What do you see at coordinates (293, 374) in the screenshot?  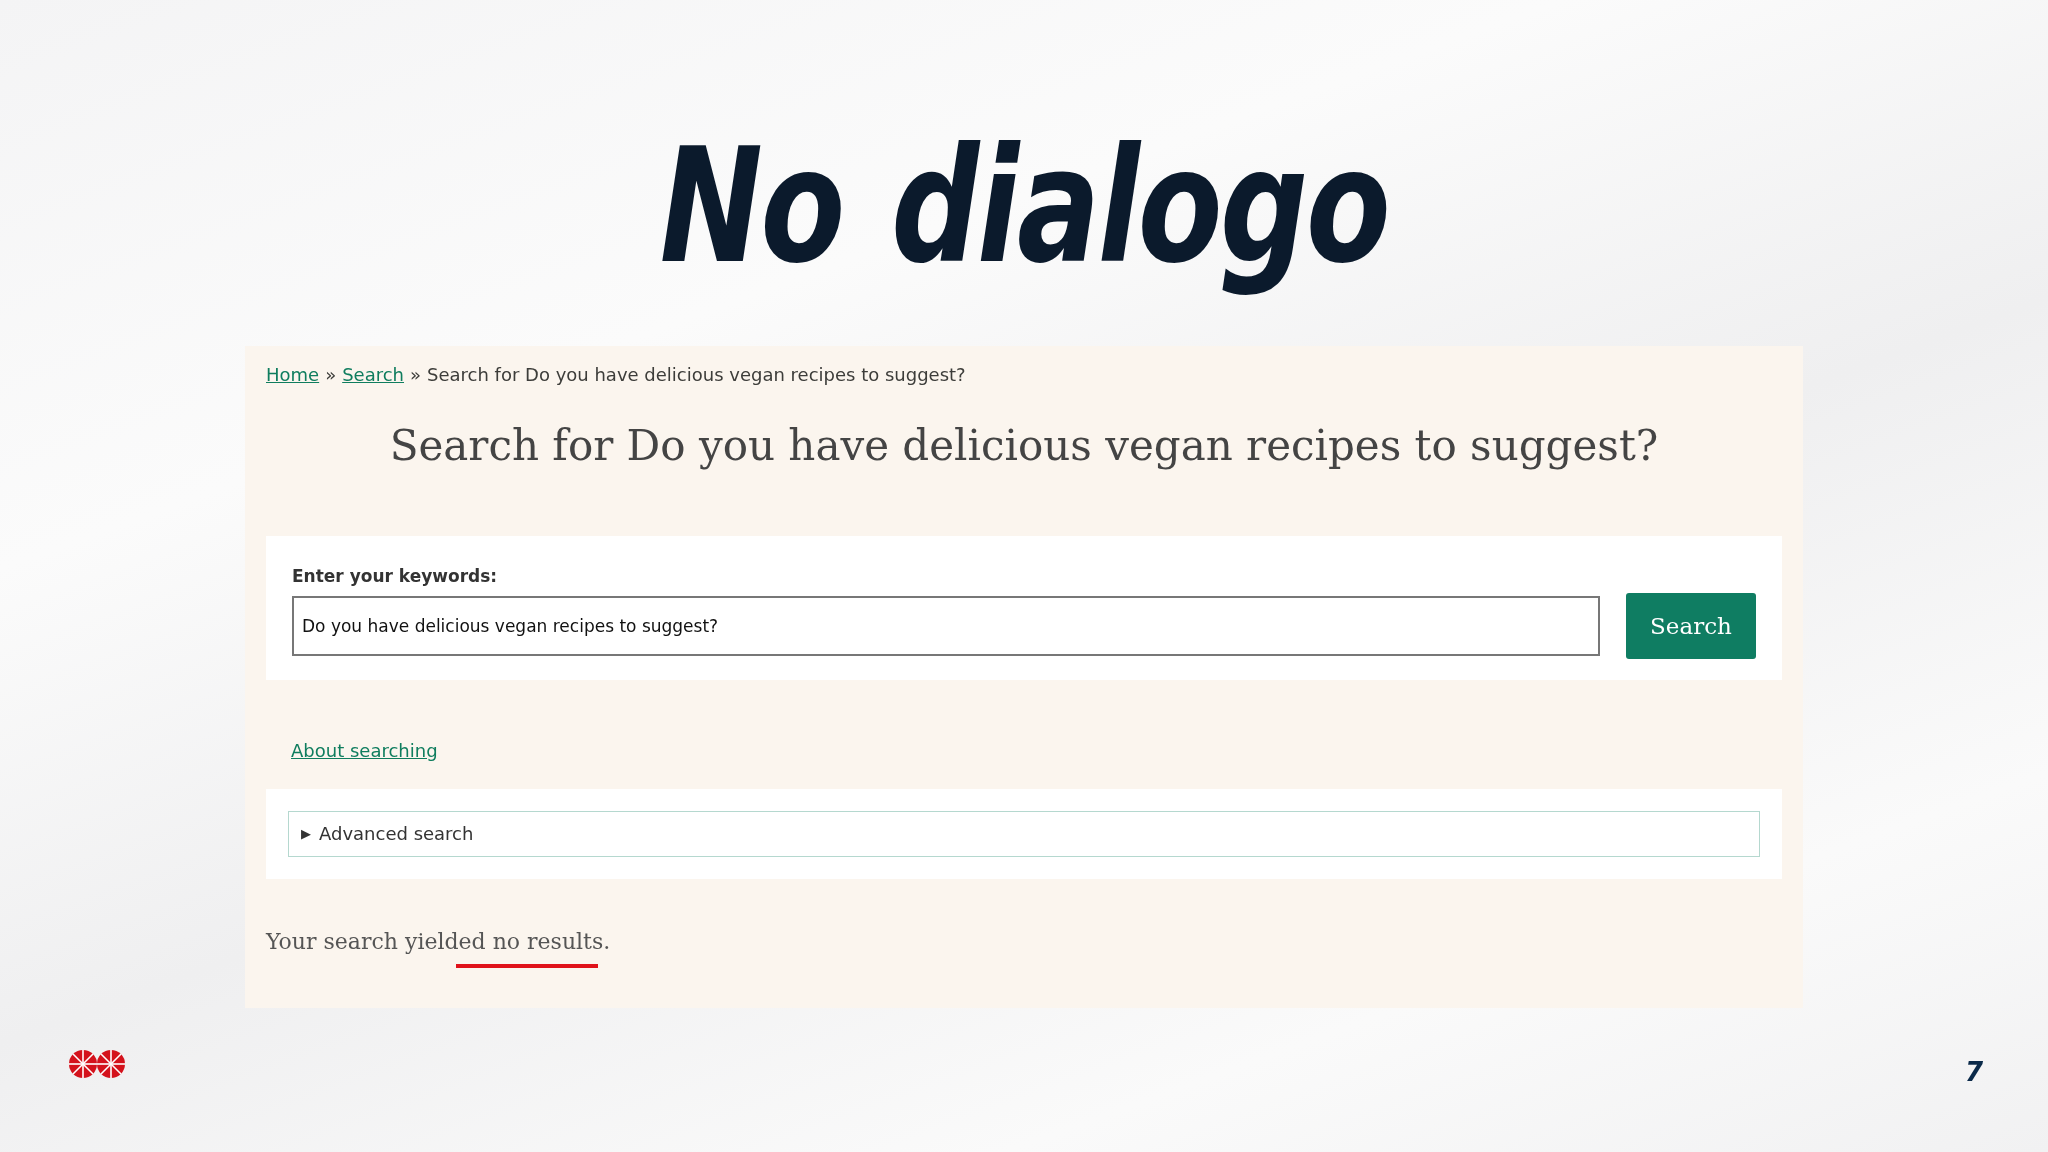 I see `breadcrumb-link: Home` at bounding box center [293, 374].